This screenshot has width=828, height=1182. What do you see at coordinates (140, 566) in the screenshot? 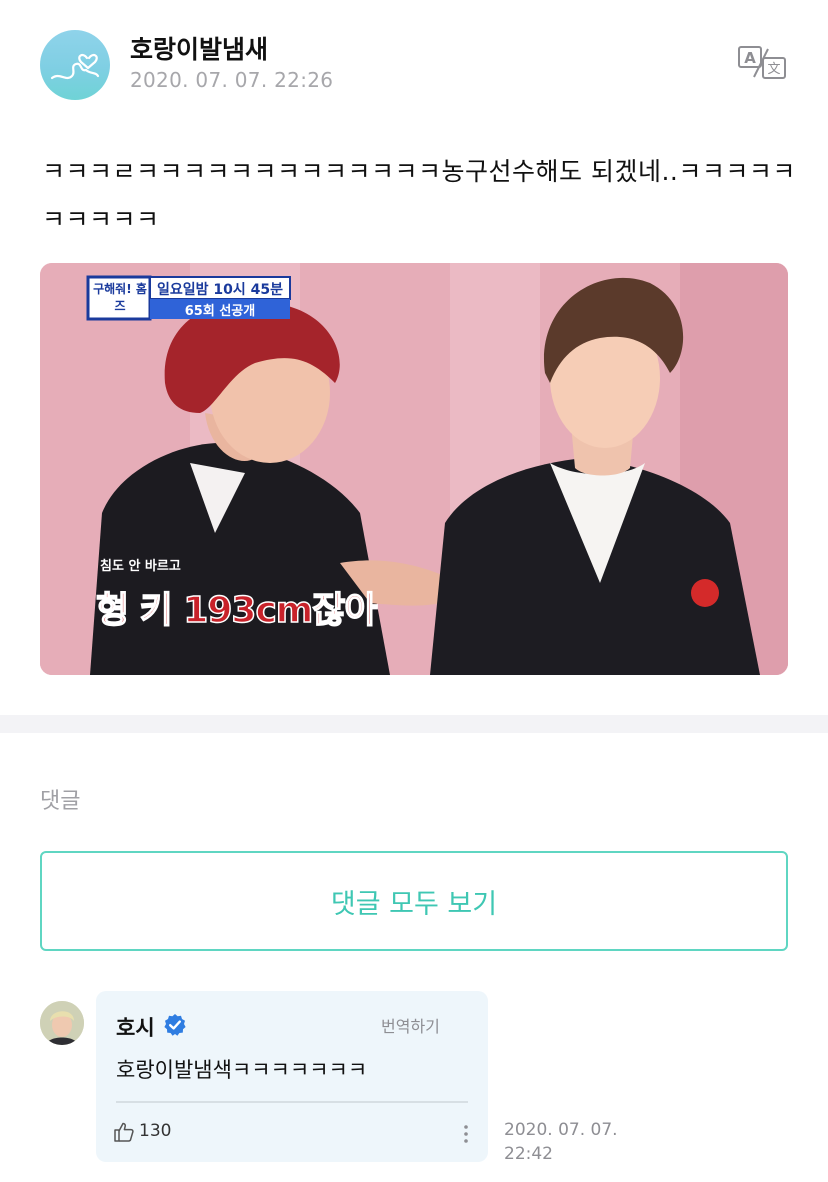
I see `caption-small: 침도 안 바르고` at bounding box center [140, 566].